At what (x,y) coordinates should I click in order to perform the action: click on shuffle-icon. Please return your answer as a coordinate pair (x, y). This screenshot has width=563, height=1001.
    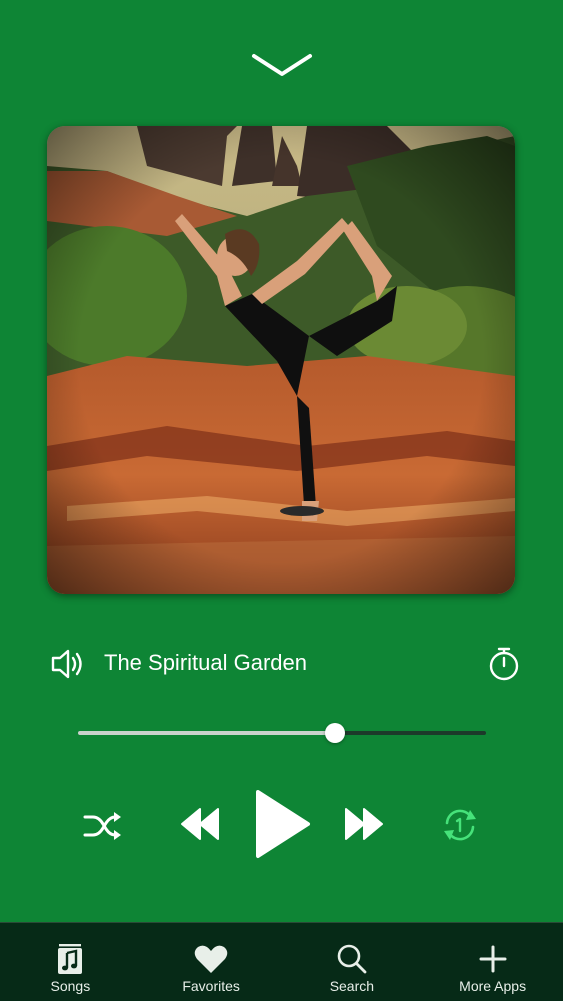
    Looking at the image, I should click on (102, 826).